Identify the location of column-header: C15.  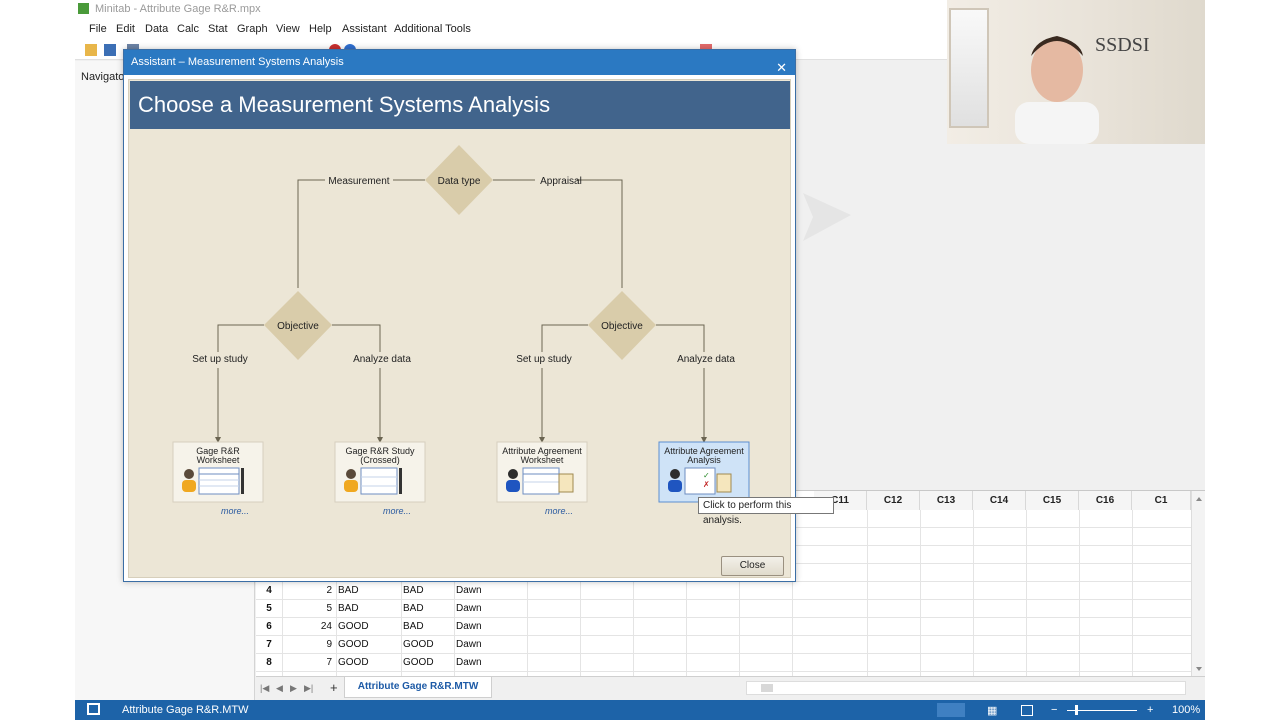
(1052, 500).